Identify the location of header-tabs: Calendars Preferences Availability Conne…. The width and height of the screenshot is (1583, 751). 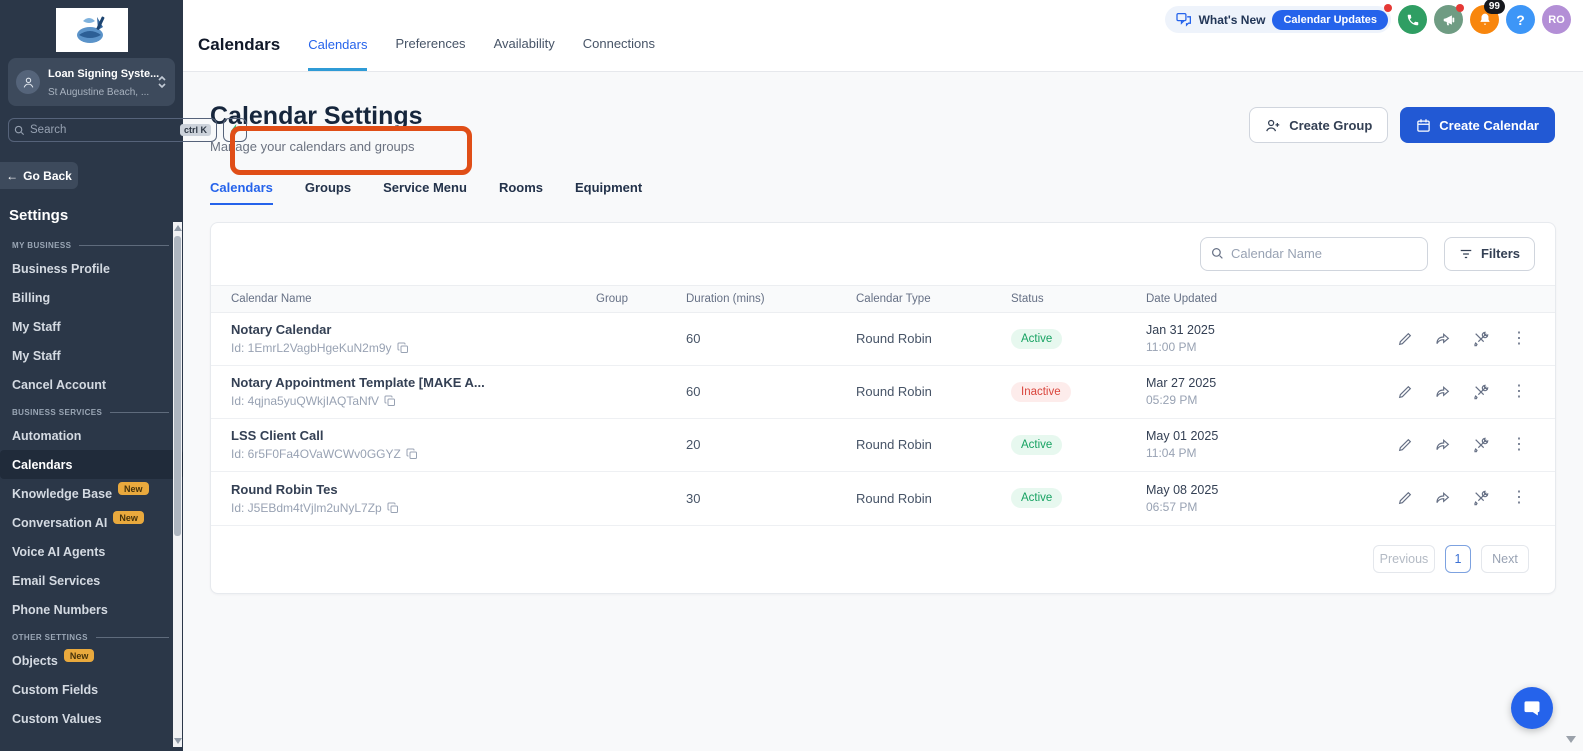
(481, 35).